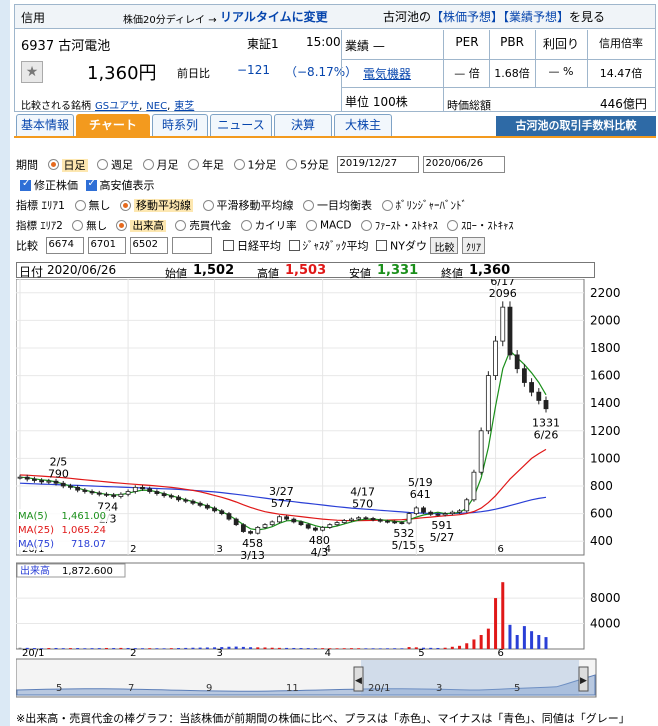 This screenshot has width=658, height=726. Describe the element at coordinates (255, 205) in the screenshot. I see `area1-option: 平滑移動平均線` at that location.